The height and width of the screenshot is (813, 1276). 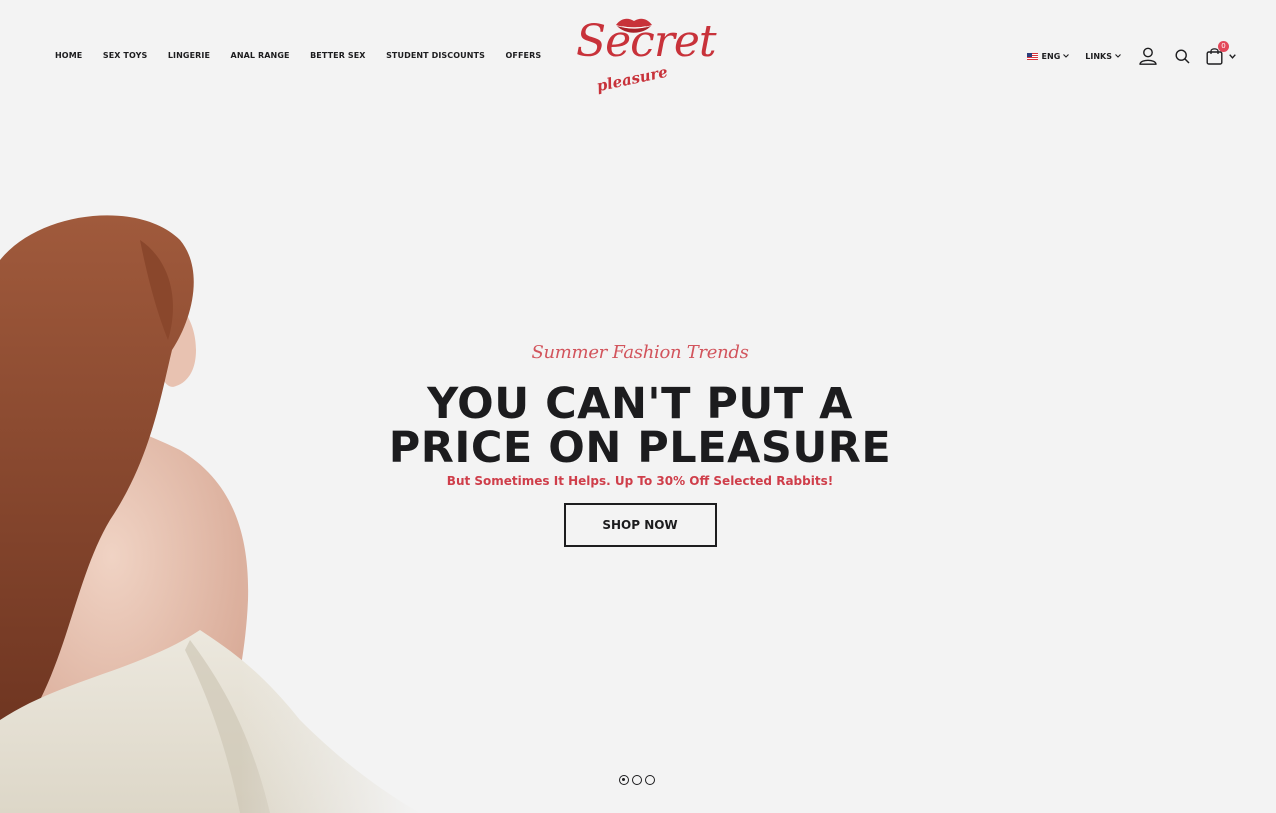 I want to click on hero-headline: YOU CAN'T PUT A PRICE ON PLEASURE, so click(x=640, y=426).